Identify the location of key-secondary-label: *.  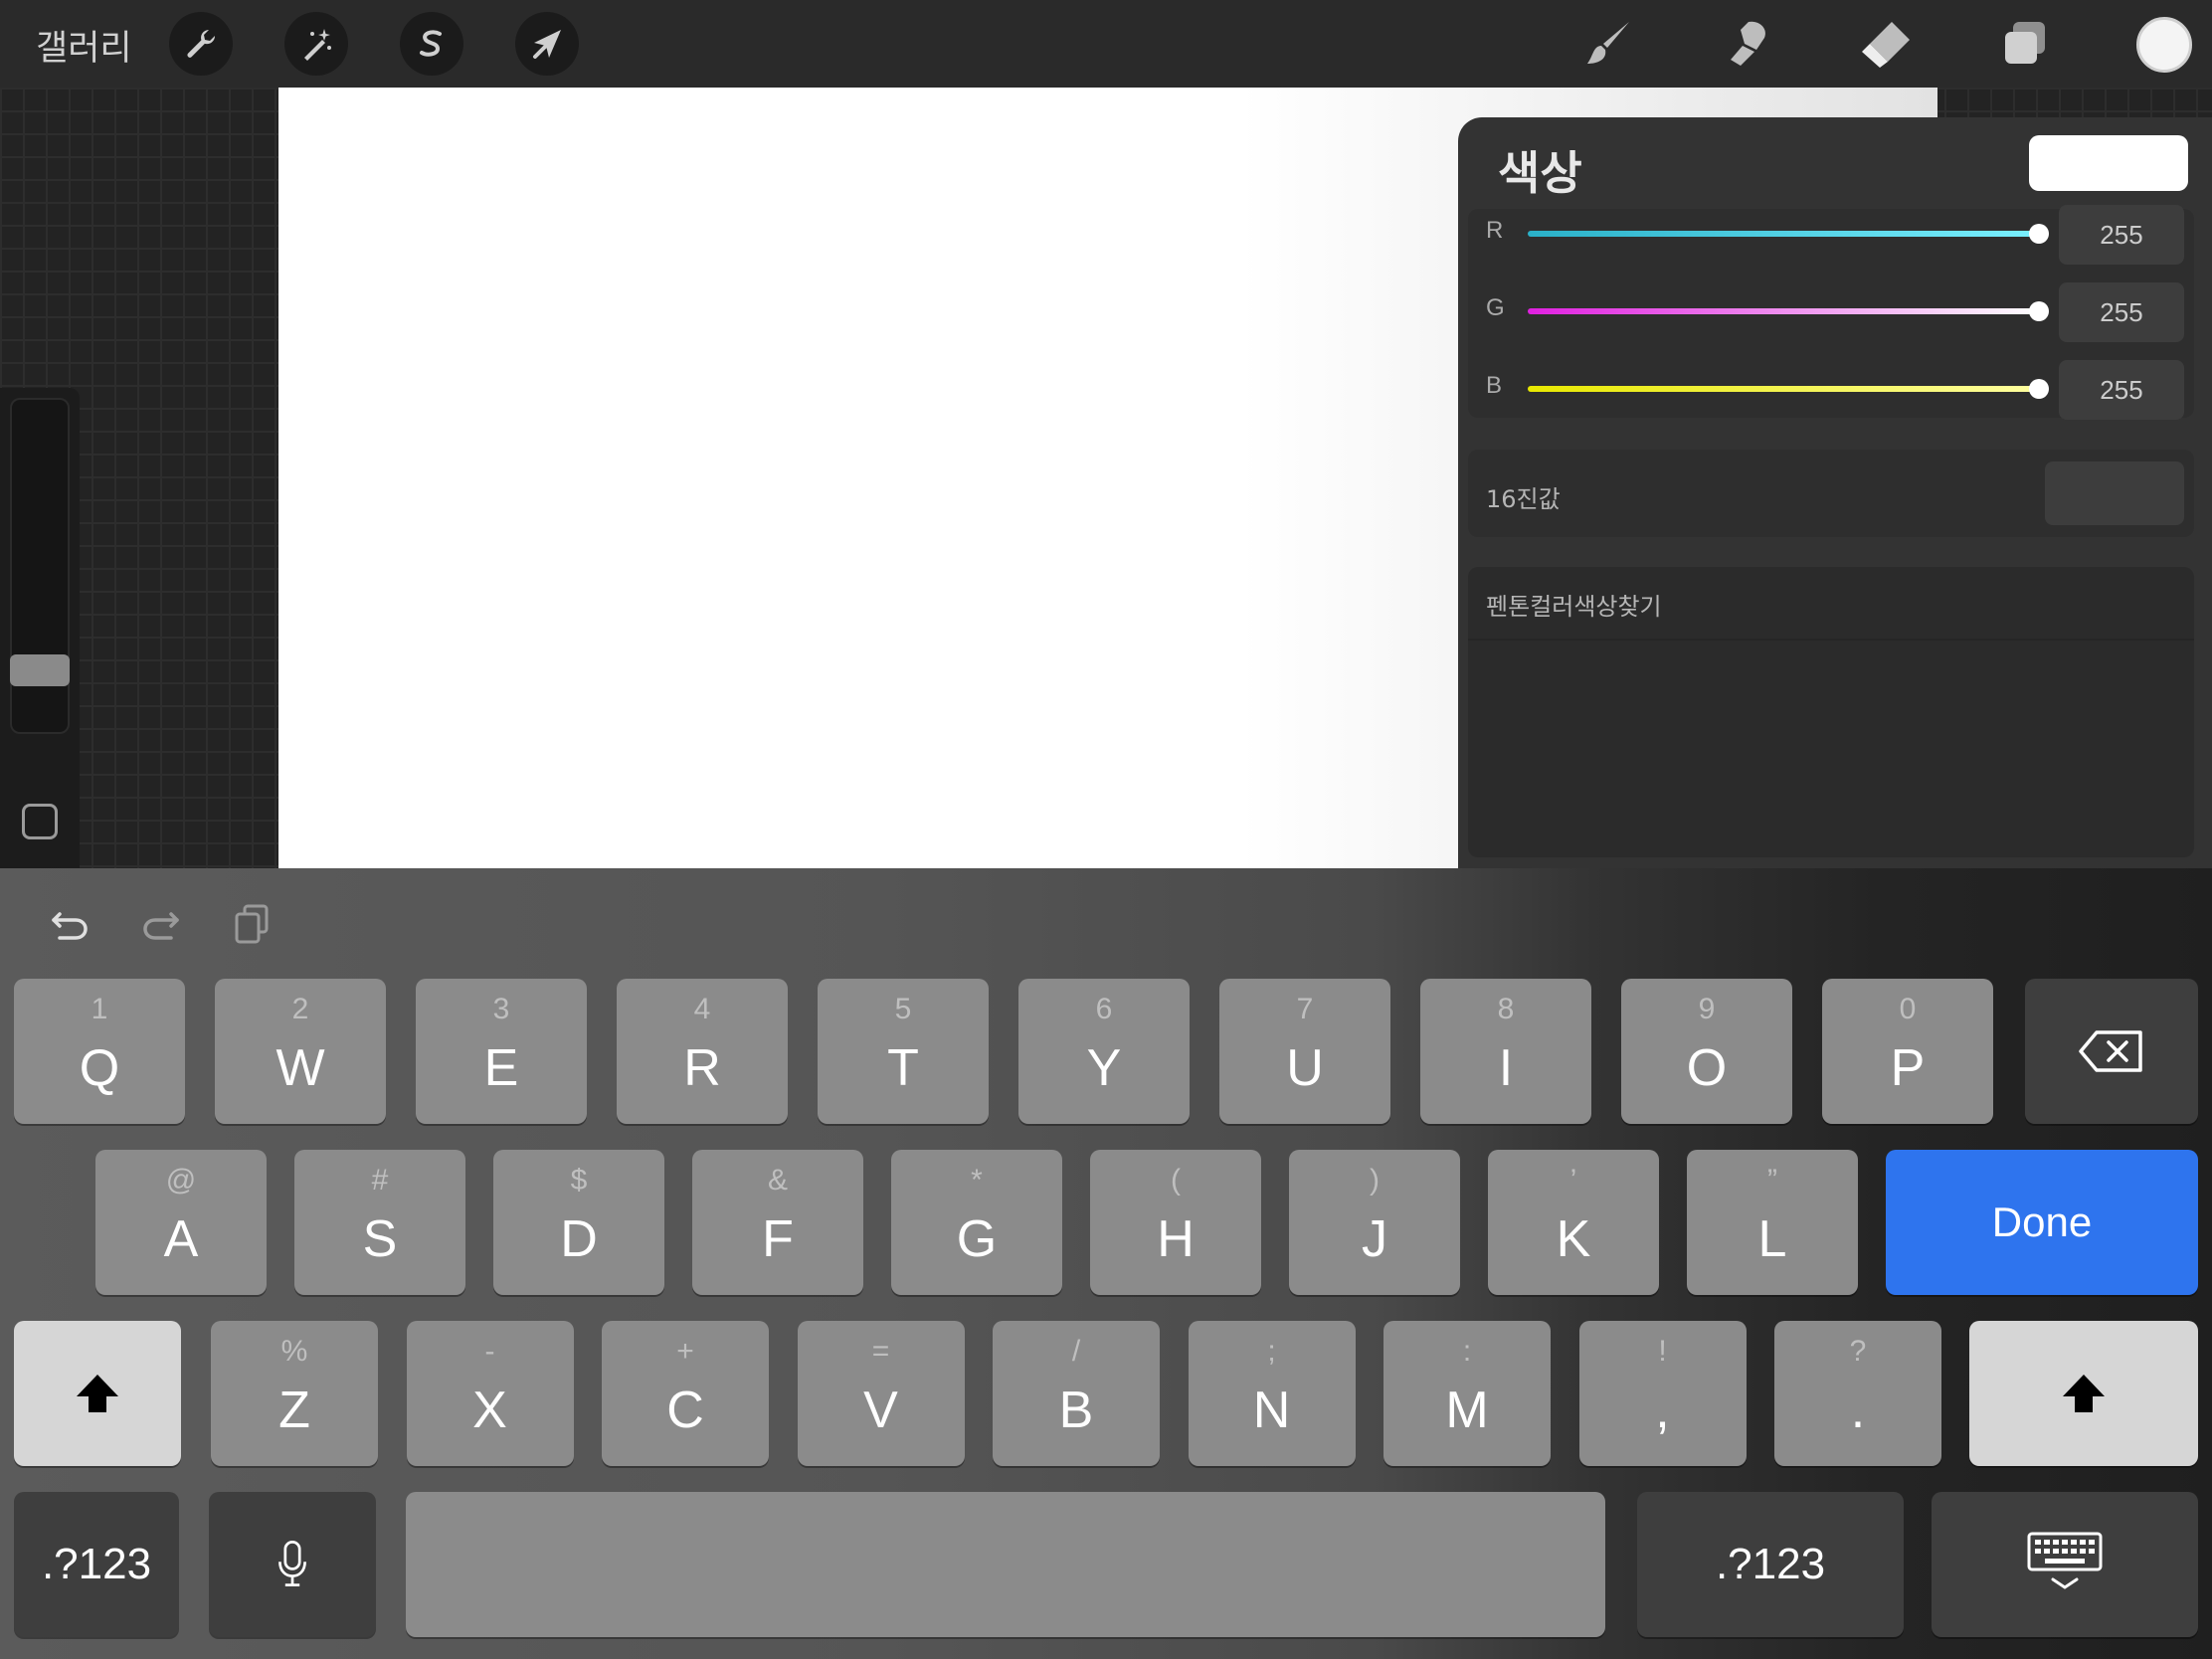
(977, 1180).